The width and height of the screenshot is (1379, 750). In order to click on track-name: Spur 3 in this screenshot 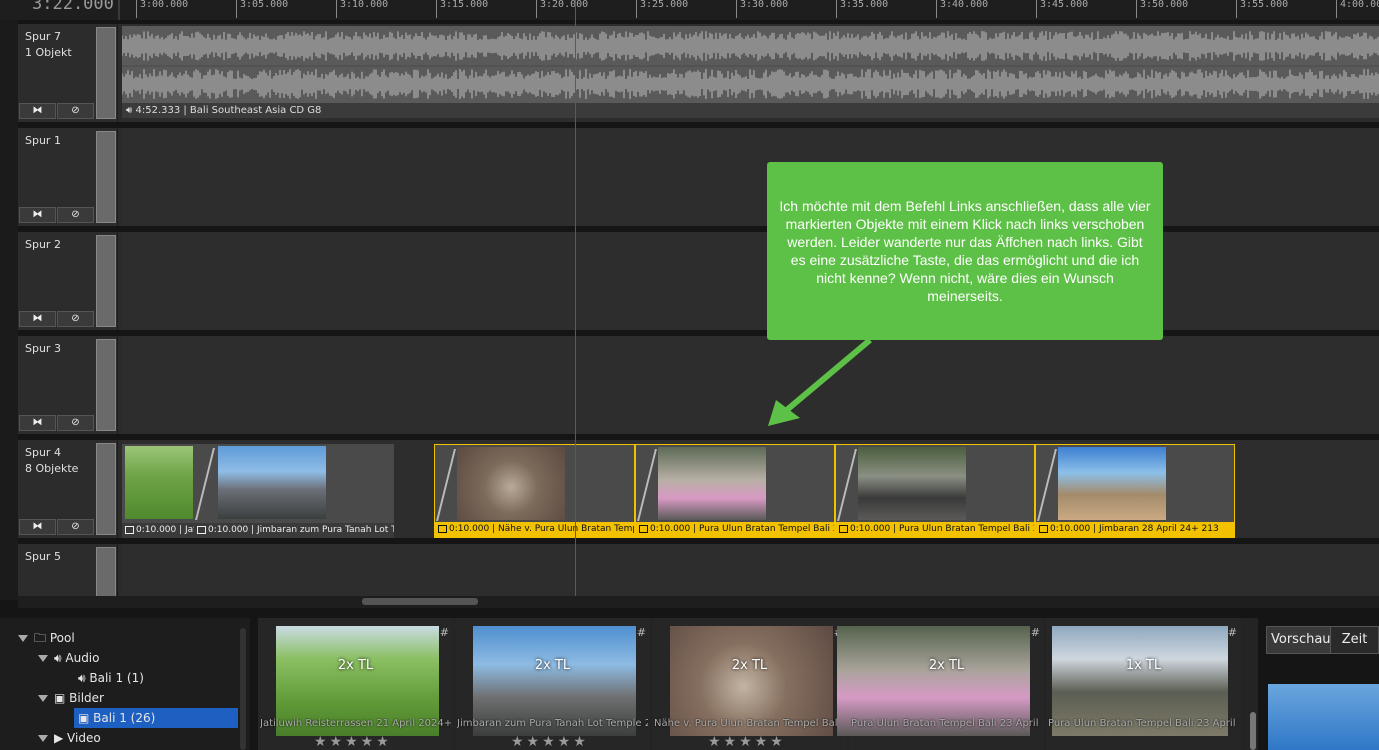, I will do `click(43, 348)`.